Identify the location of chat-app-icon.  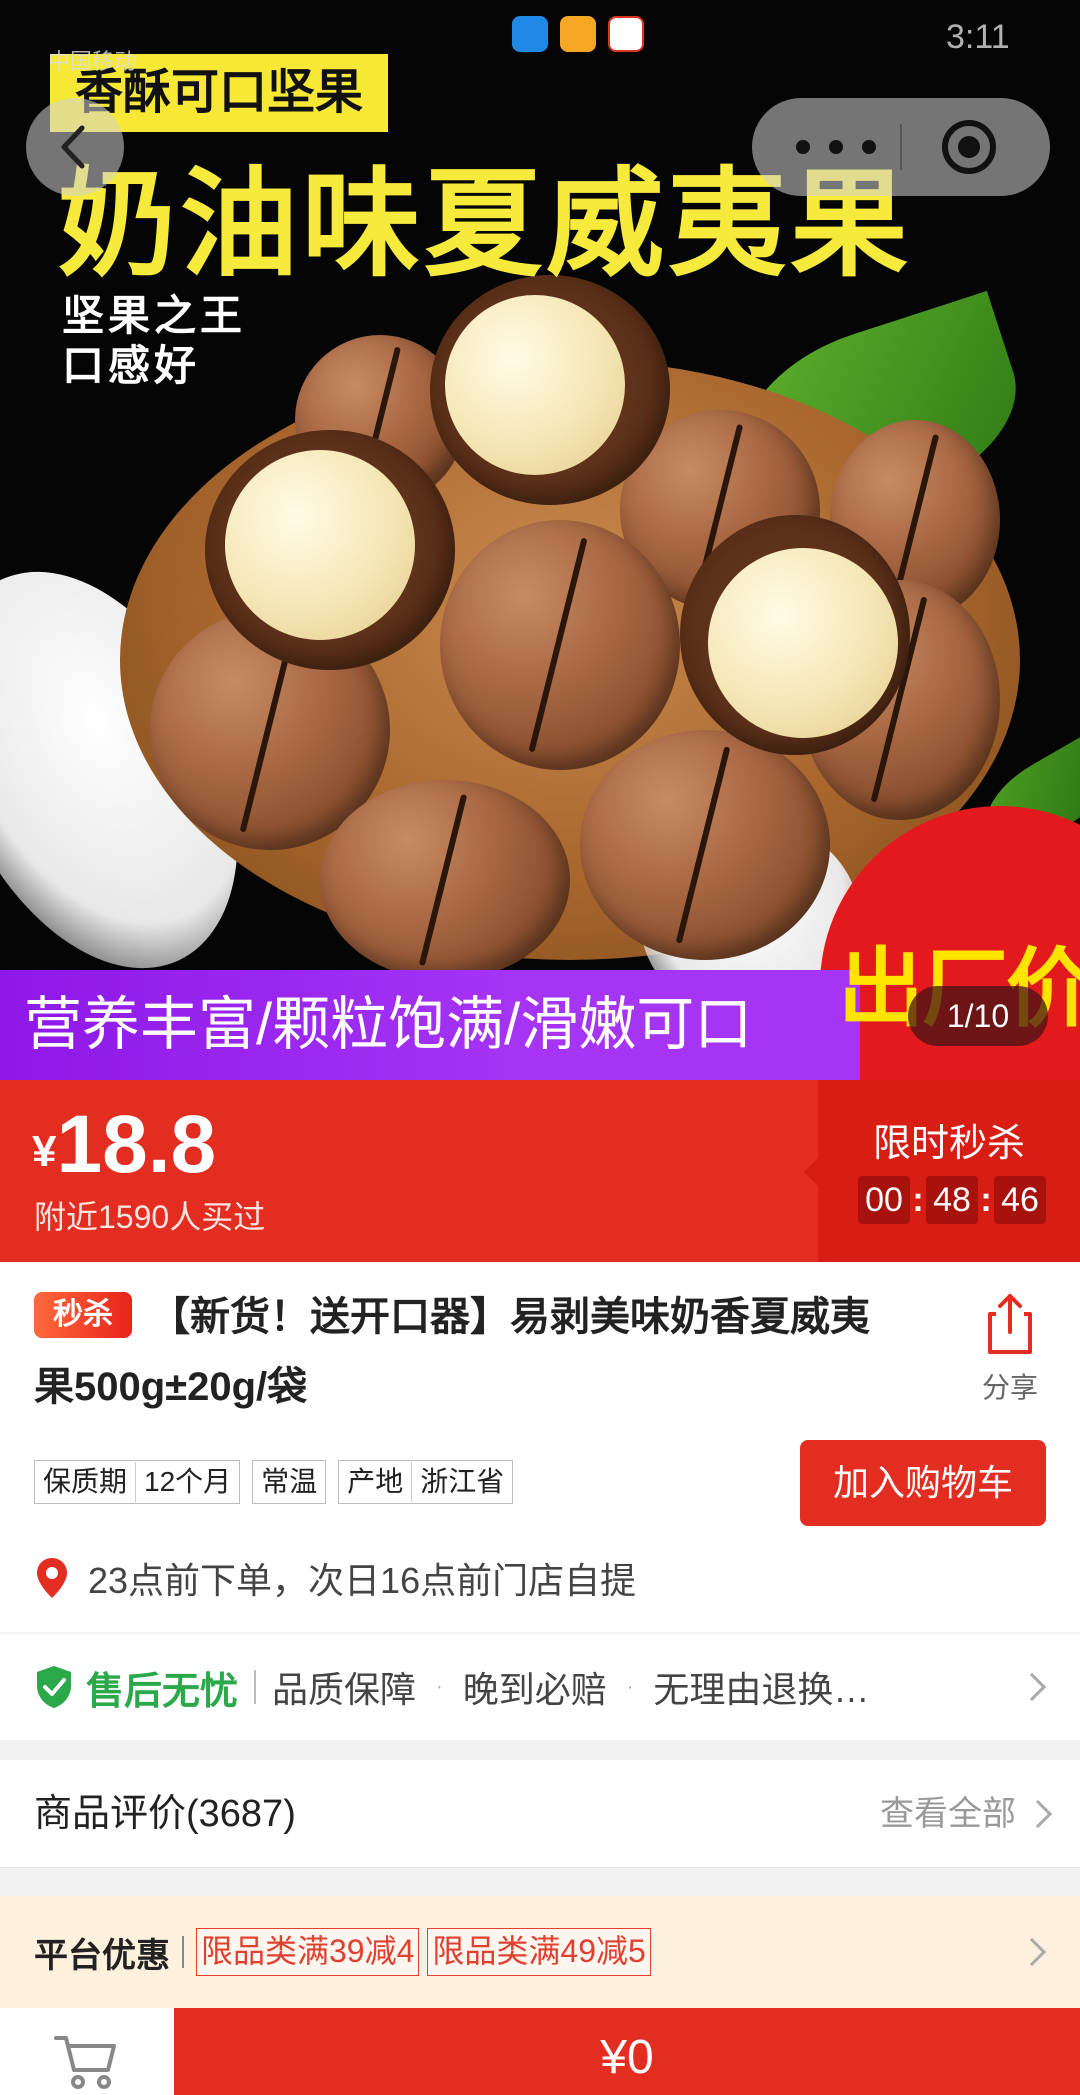
(578, 34).